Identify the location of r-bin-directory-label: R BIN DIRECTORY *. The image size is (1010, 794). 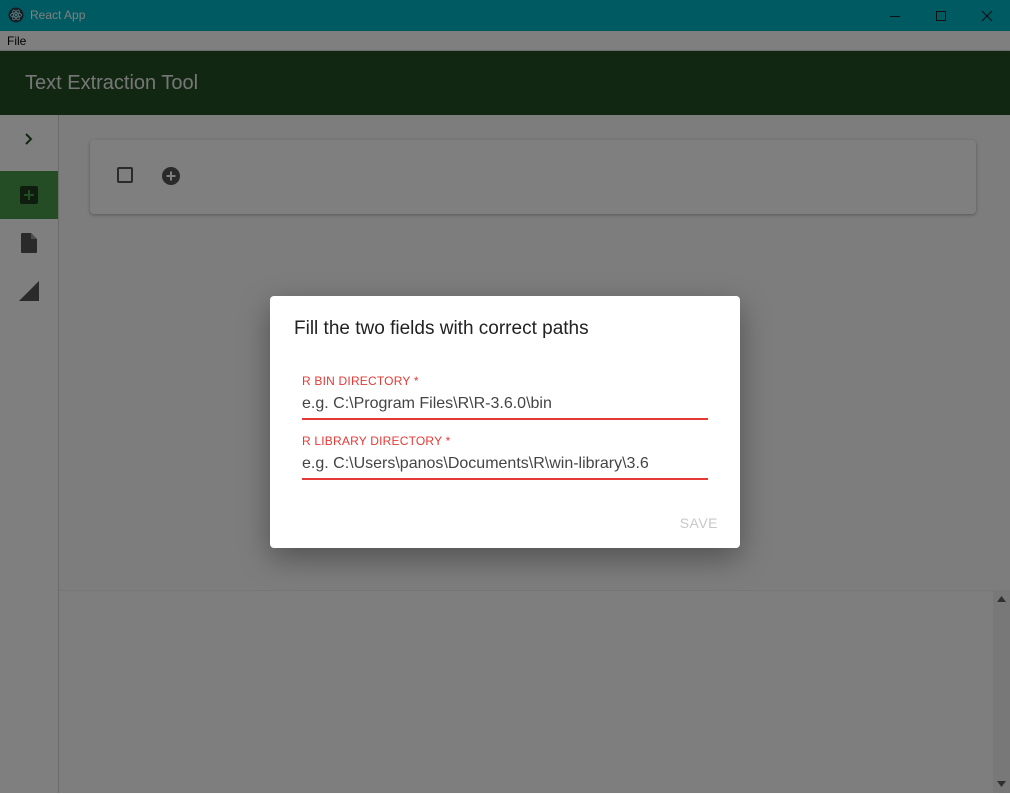
(360, 381).